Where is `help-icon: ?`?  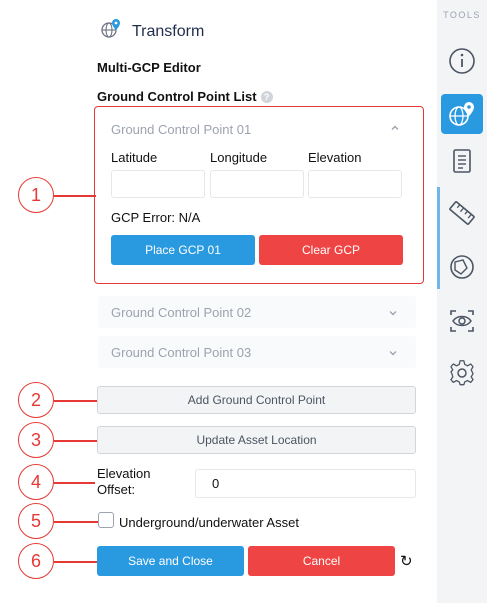
help-icon: ? is located at coordinates (266, 96).